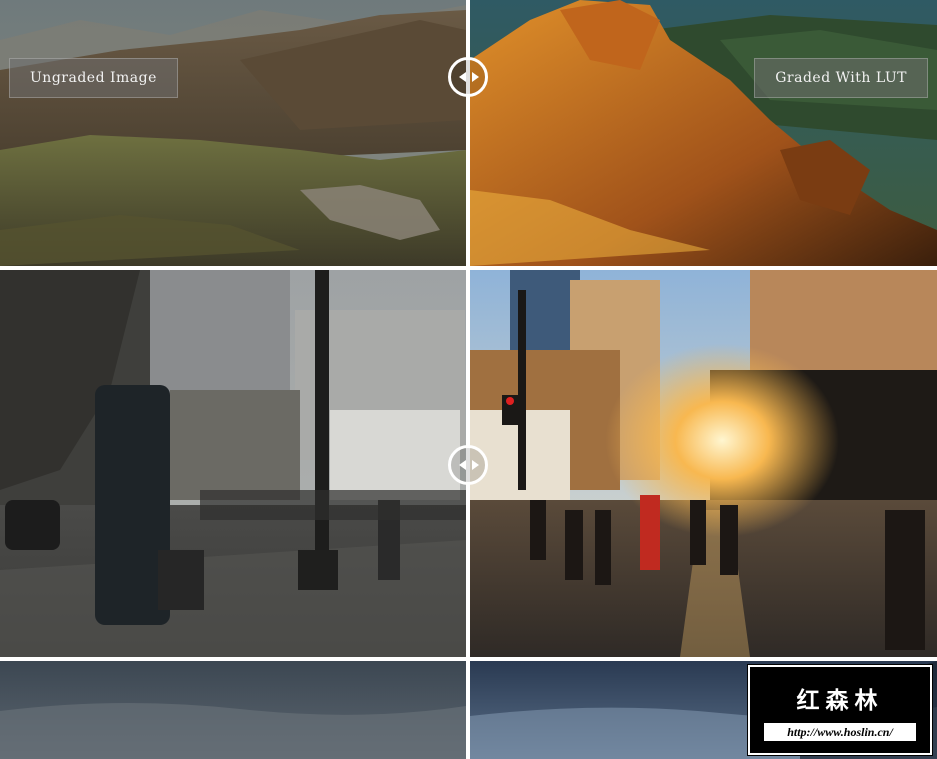  Describe the element at coordinates (233, 710) in the screenshot. I see `ungraded-sky-image` at that location.